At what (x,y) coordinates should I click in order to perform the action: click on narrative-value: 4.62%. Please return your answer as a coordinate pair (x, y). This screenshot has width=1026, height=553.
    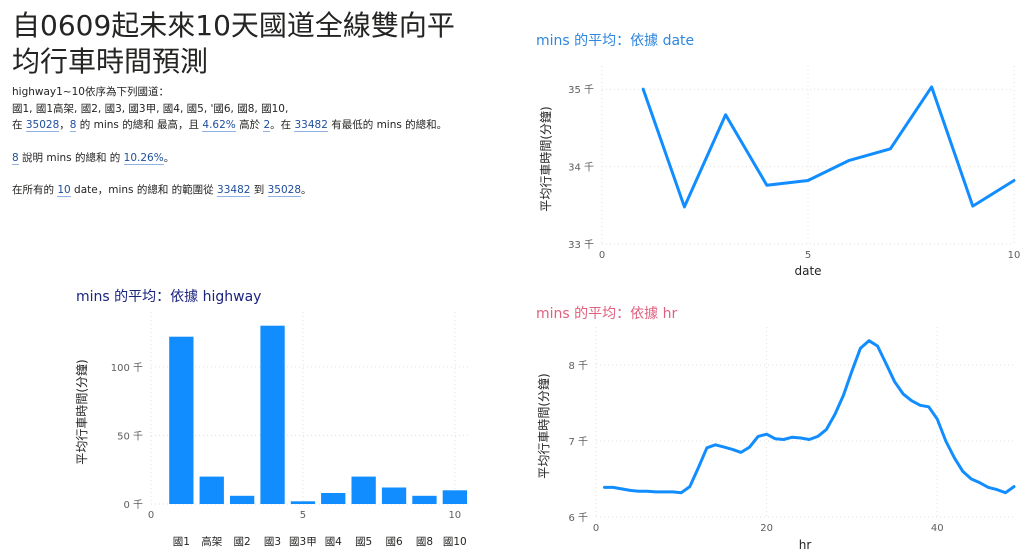
    Looking at the image, I should click on (219, 125).